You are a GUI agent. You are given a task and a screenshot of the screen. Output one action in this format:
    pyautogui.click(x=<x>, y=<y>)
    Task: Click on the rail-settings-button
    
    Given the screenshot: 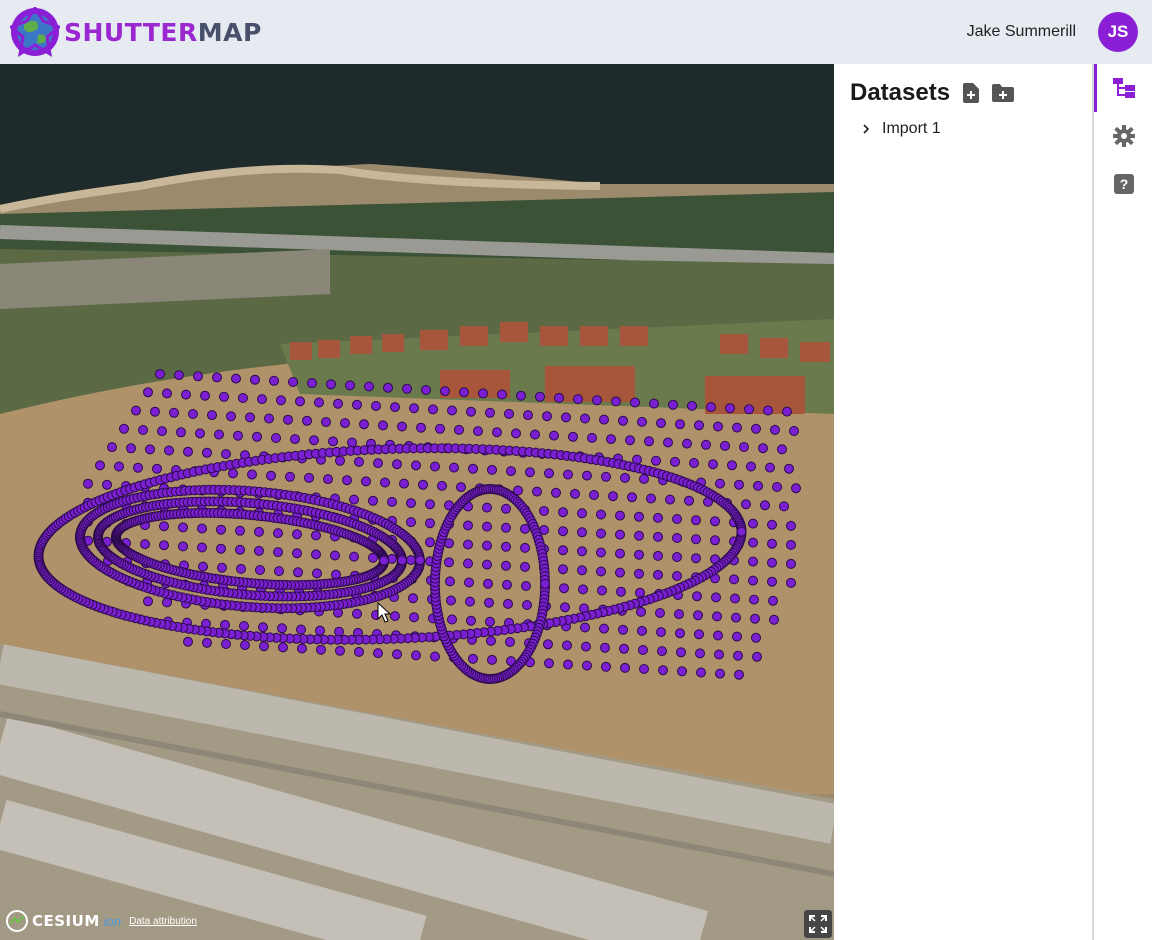 What is the action you would take?
    pyautogui.click(x=1124, y=136)
    